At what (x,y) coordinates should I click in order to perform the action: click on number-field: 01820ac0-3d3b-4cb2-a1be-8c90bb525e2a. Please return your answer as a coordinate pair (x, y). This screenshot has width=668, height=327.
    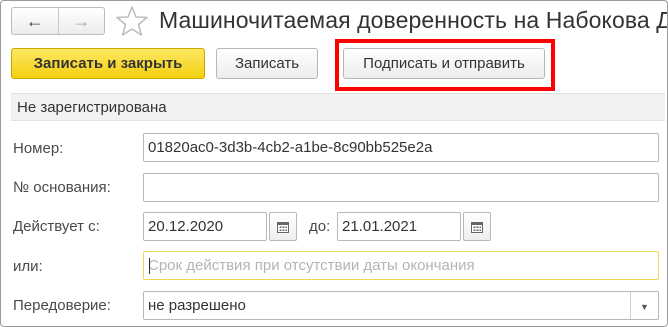
    Looking at the image, I should click on (401, 147).